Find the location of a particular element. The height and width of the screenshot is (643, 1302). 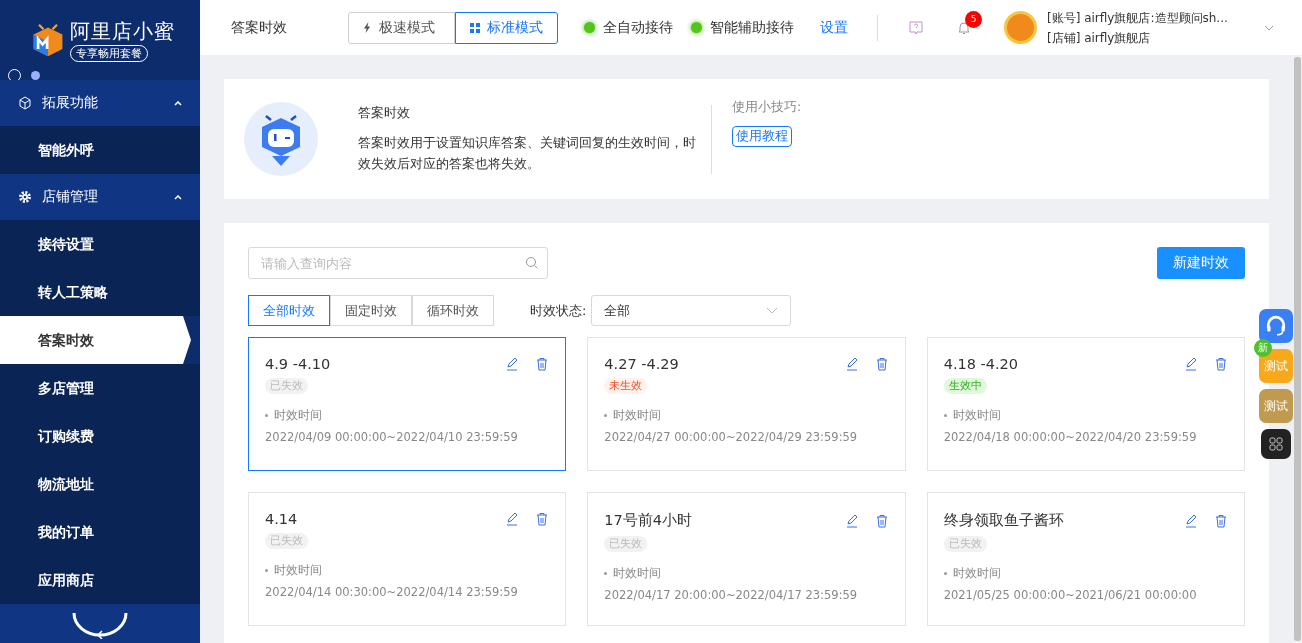

tips-label: 使用小技巧: is located at coordinates (767, 107).